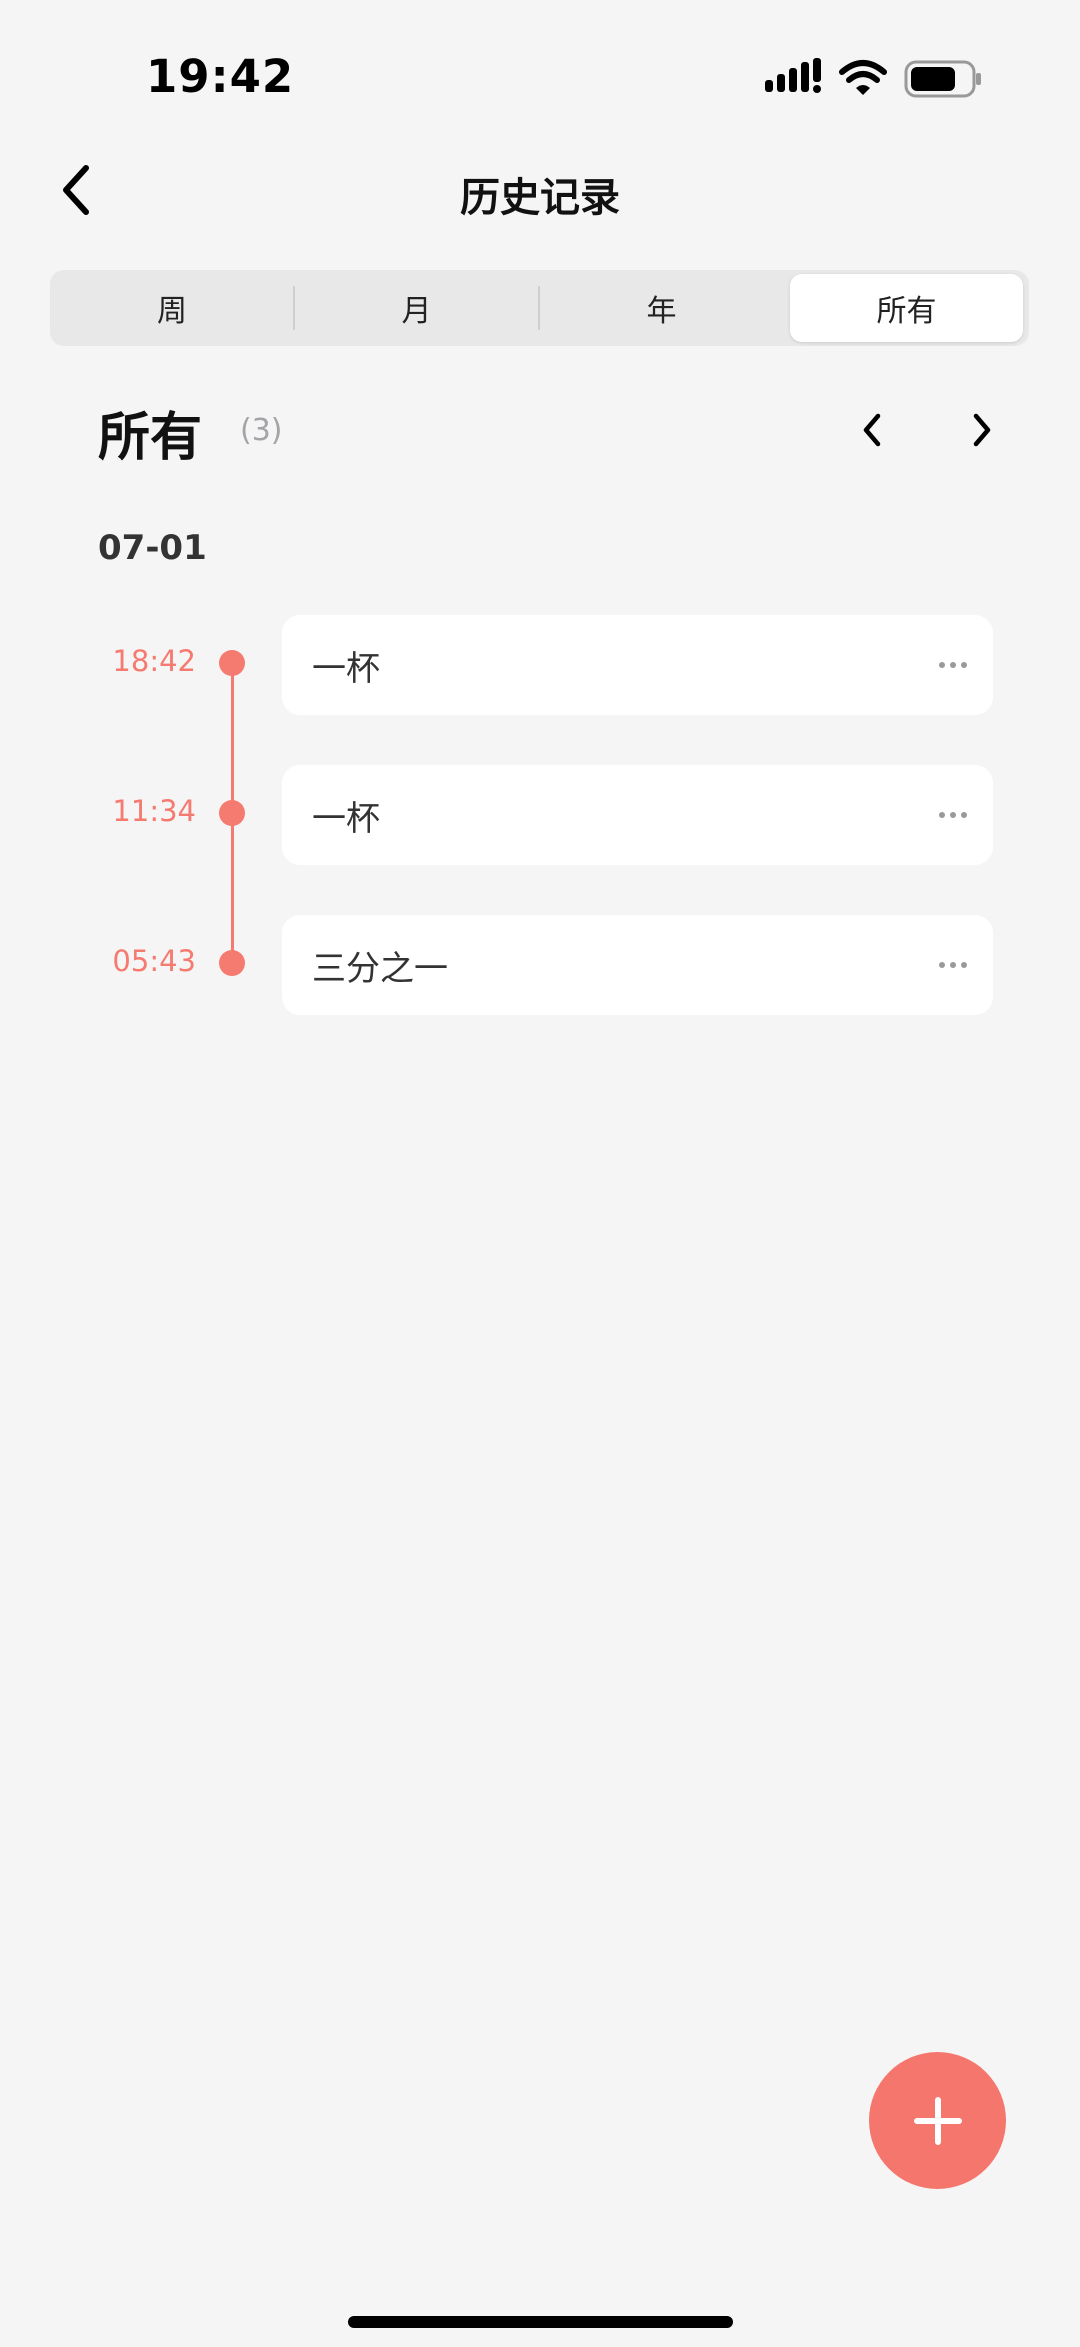 This screenshot has height=2347, width=1080. I want to click on period-segmented-control: 周 月 年 所有, so click(539, 308).